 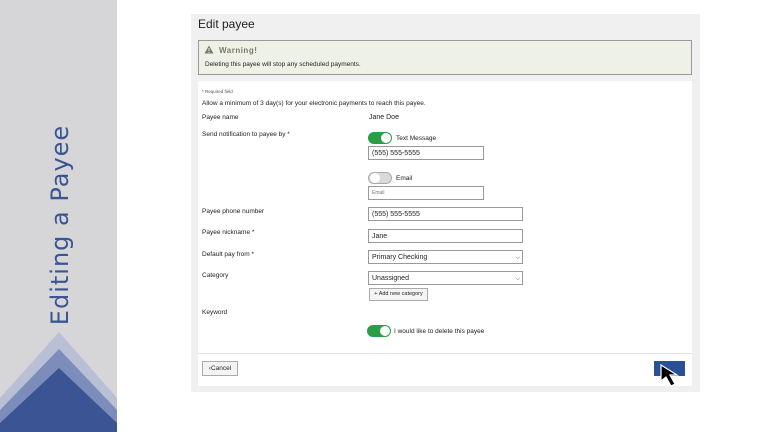 What do you see at coordinates (215, 275) in the screenshot?
I see `category-label: Category` at bounding box center [215, 275].